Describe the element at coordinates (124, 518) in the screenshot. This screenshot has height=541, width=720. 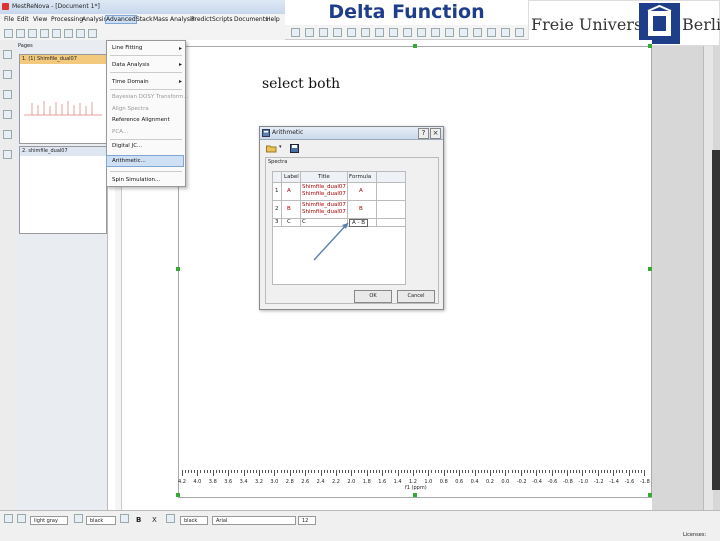
I see `line-width-icon` at that location.